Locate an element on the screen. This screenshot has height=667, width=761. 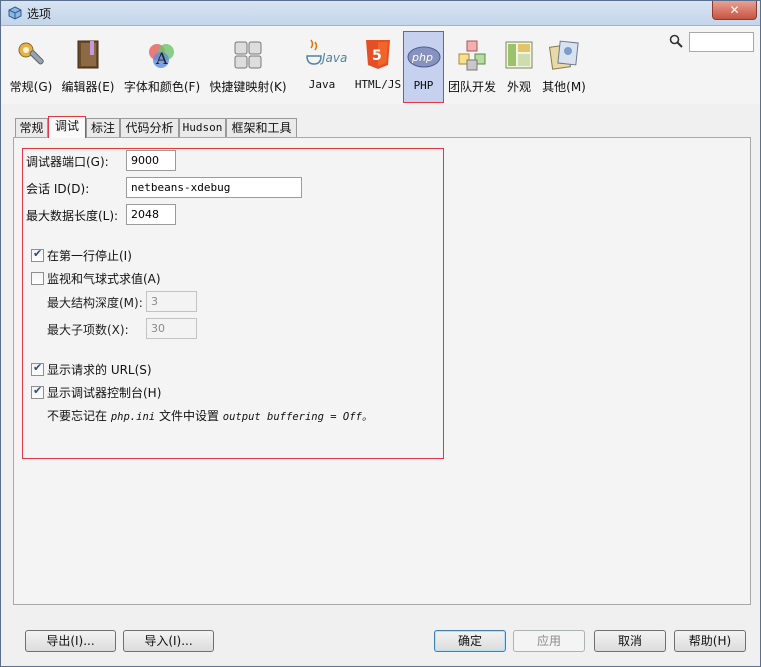
tab-debug: 调试 is located at coordinates (67, 127).